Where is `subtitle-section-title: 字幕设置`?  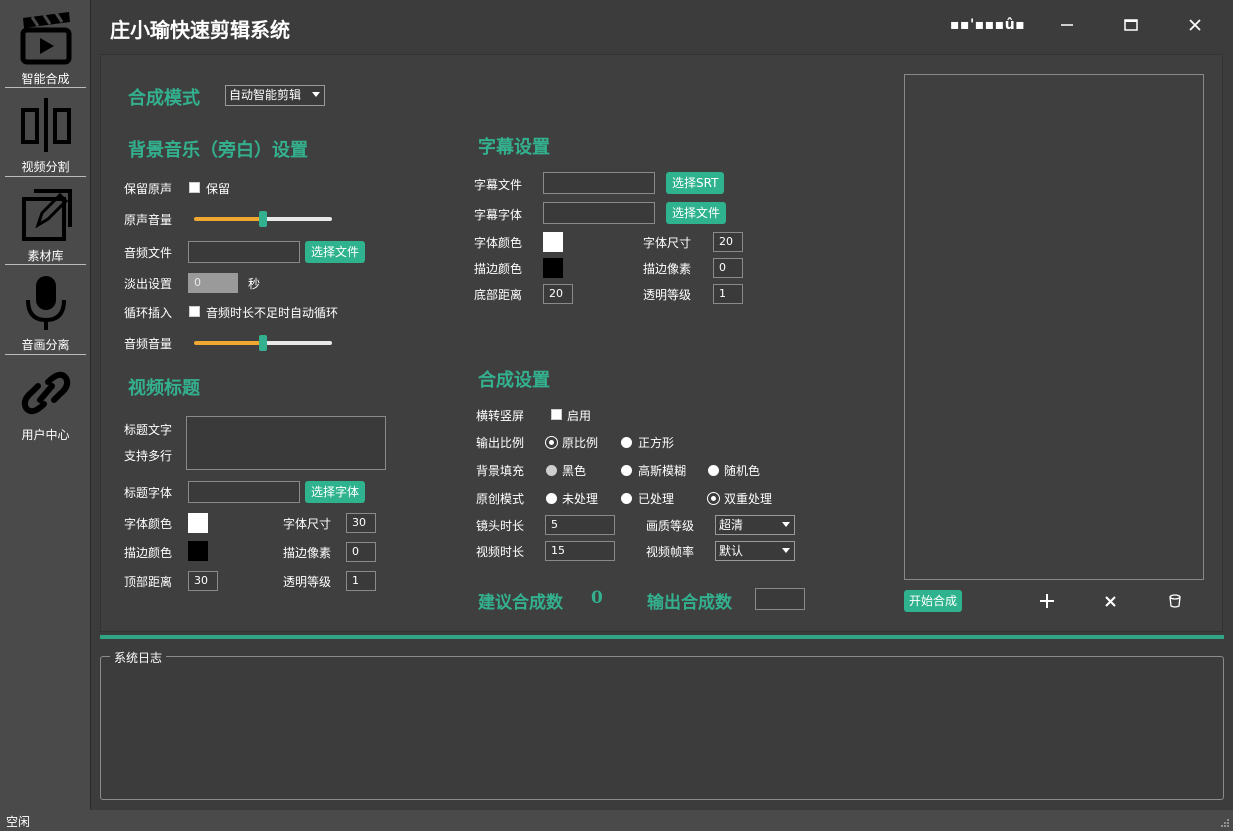
subtitle-section-title: 字幕设置 is located at coordinates (514, 147).